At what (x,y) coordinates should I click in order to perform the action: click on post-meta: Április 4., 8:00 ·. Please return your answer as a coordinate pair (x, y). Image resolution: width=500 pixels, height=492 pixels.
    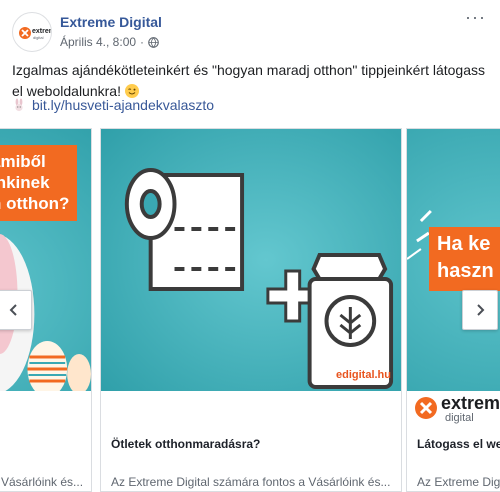
    Looking at the image, I should click on (109, 42).